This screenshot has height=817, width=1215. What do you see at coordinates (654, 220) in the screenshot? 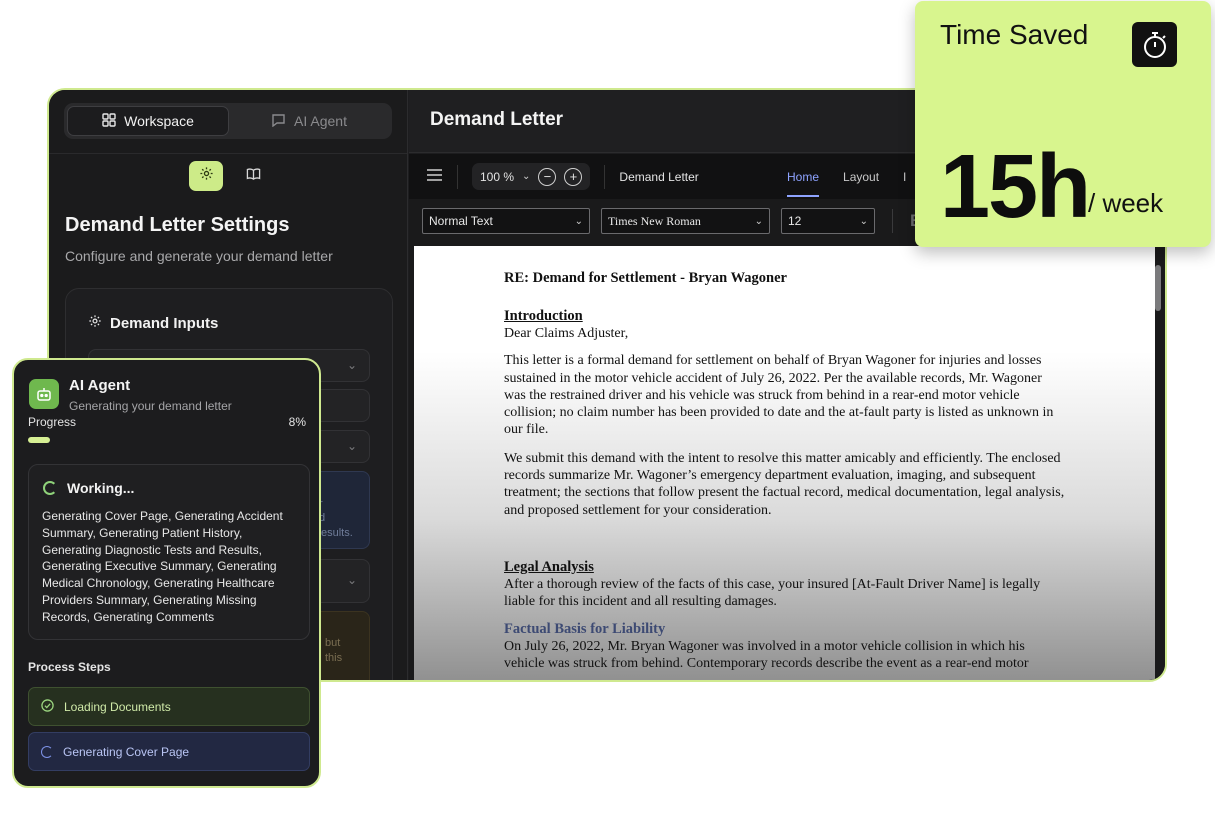
I see `font-family-value: Times New Roman` at bounding box center [654, 220].